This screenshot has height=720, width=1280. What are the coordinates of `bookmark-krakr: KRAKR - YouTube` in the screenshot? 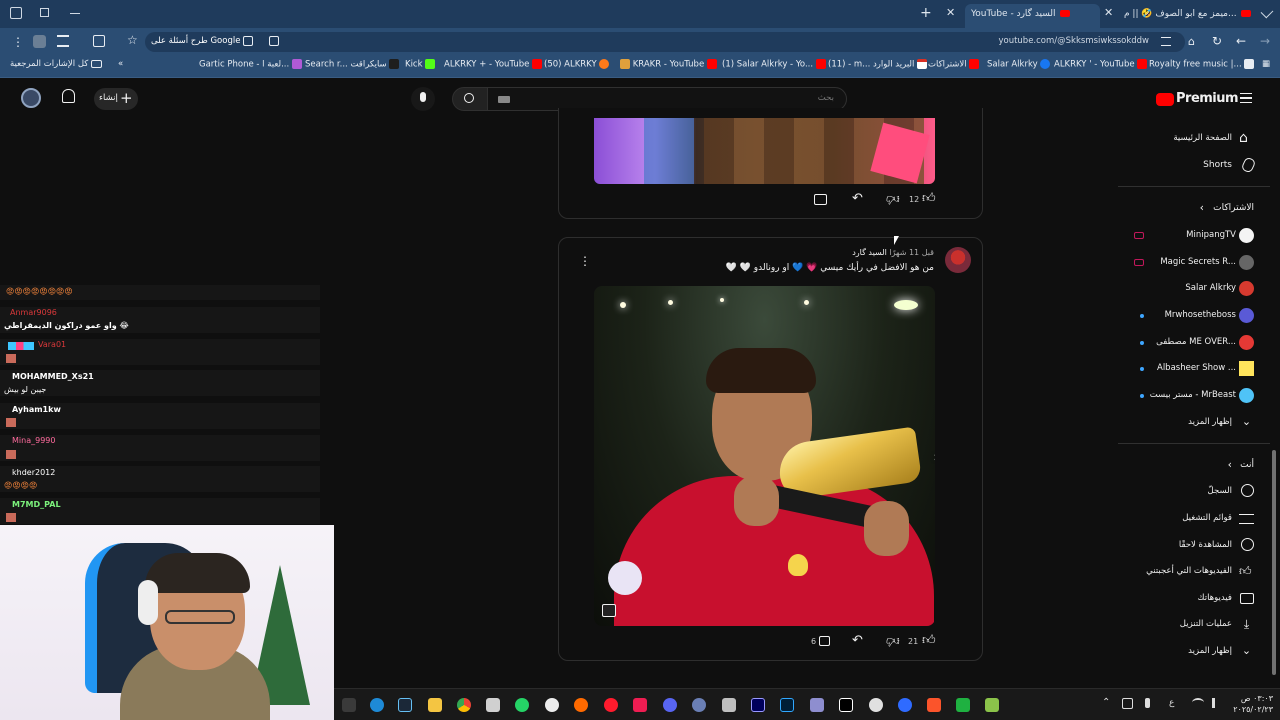 It's located at (668, 64).